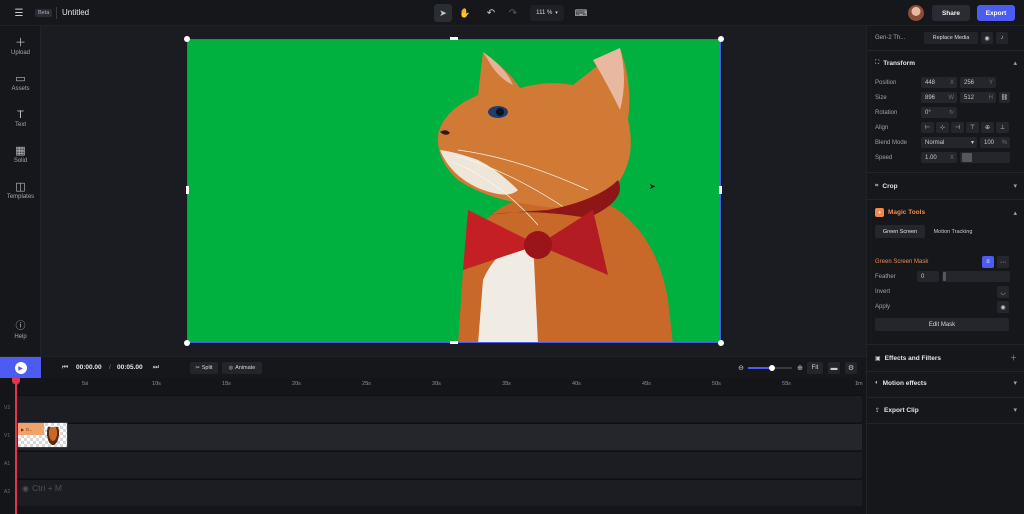 The image size is (1024, 514). What do you see at coordinates (930, 82) in the screenshot?
I see `position-x-value: 448` at bounding box center [930, 82].